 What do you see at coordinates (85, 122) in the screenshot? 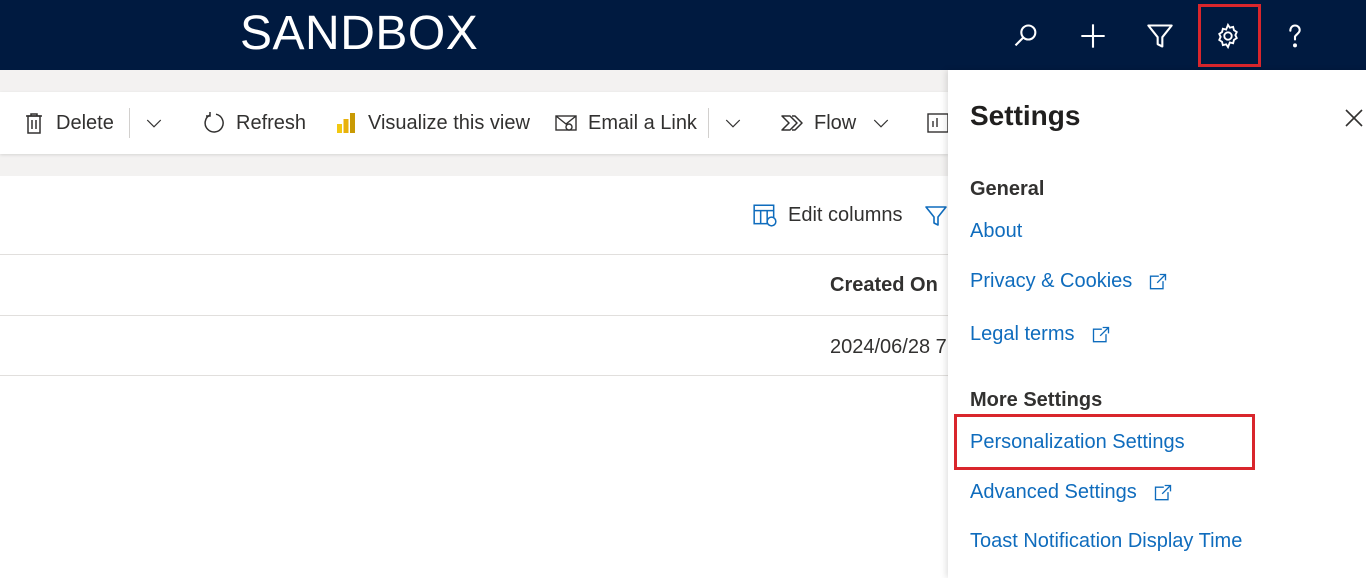
I see `delete-label: Delete` at bounding box center [85, 122].